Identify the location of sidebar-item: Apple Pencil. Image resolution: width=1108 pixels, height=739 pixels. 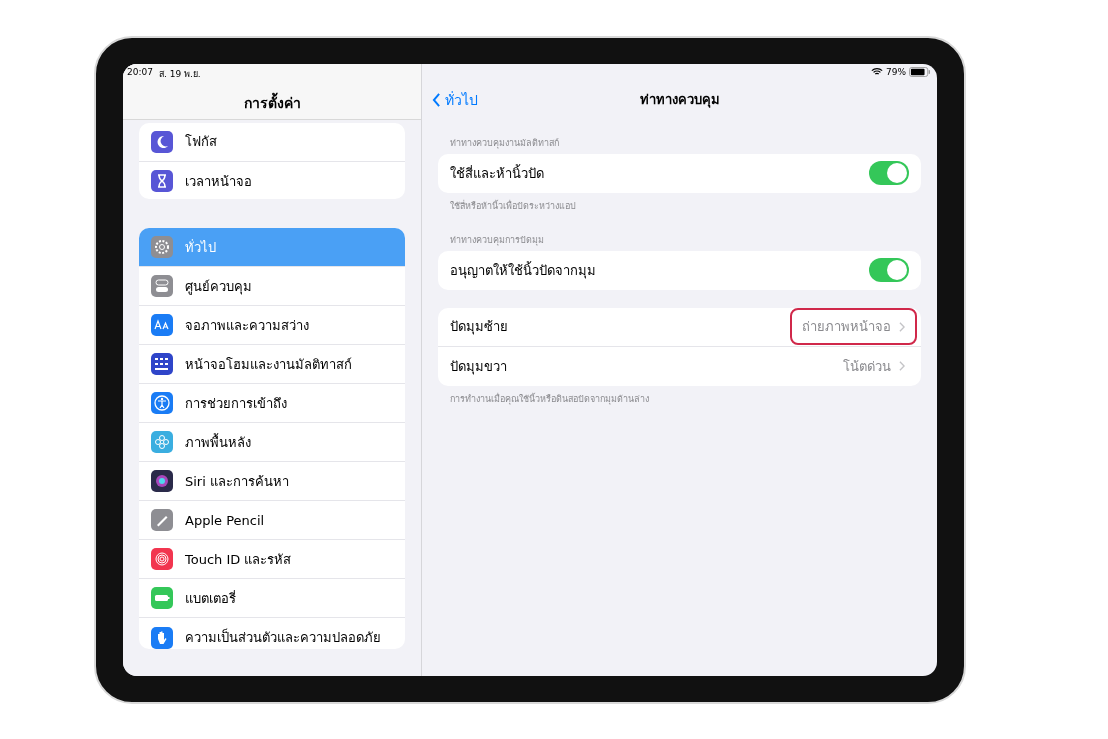
(272, 521).